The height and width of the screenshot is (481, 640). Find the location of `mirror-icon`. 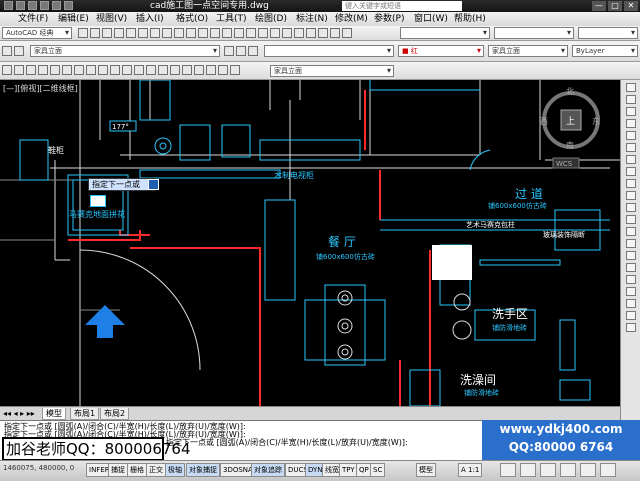

mirror-icon is located at coordinates (631, 111).